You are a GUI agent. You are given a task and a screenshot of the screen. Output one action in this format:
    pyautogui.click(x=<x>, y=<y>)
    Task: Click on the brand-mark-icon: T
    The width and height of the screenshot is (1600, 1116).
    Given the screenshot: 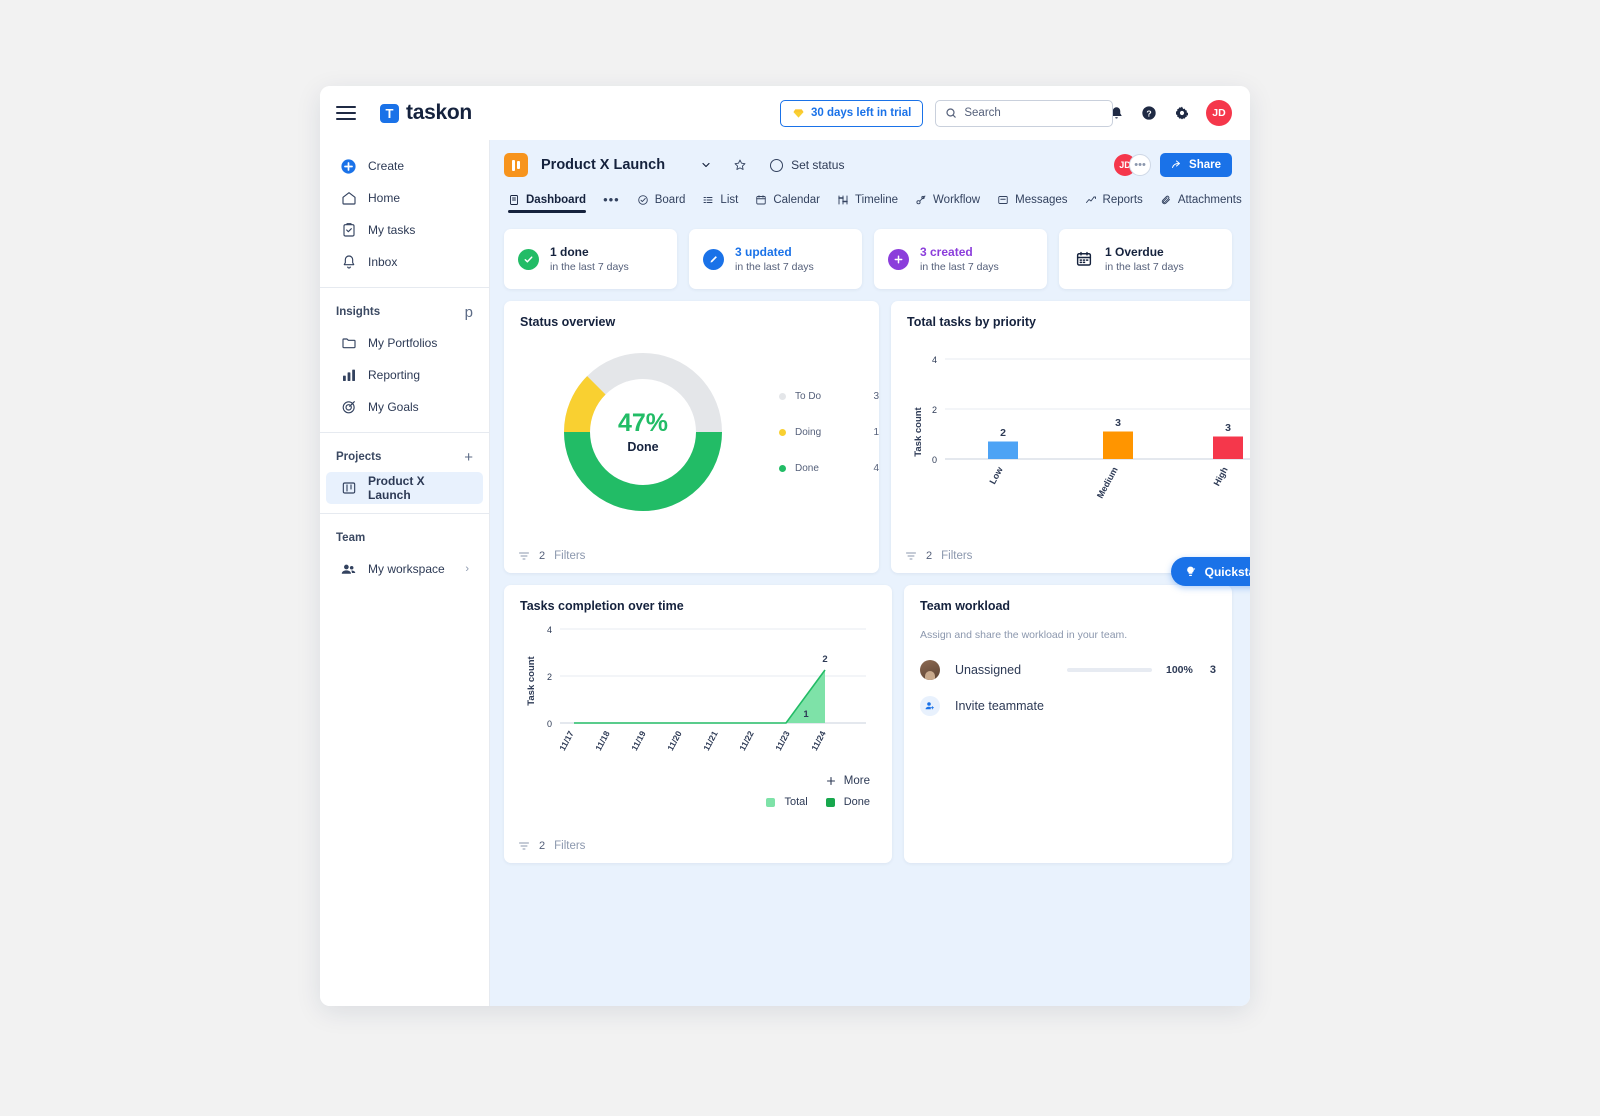 What is the action you would take?
    pyautogui.click(x=389, y=113)
    